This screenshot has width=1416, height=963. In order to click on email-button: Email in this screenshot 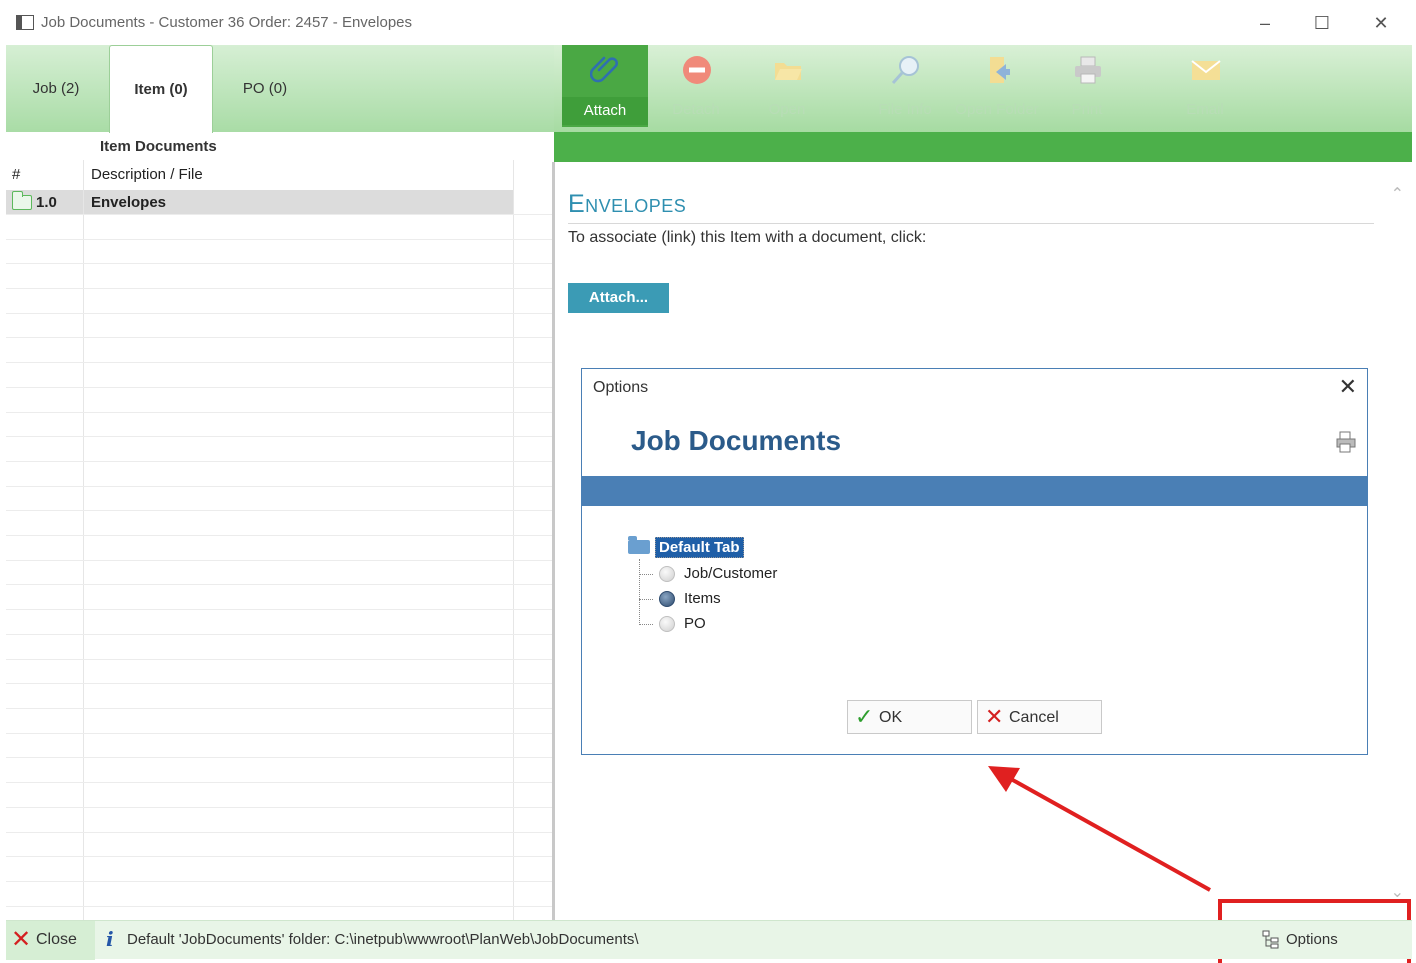, I will do `click(1205, 86)`.